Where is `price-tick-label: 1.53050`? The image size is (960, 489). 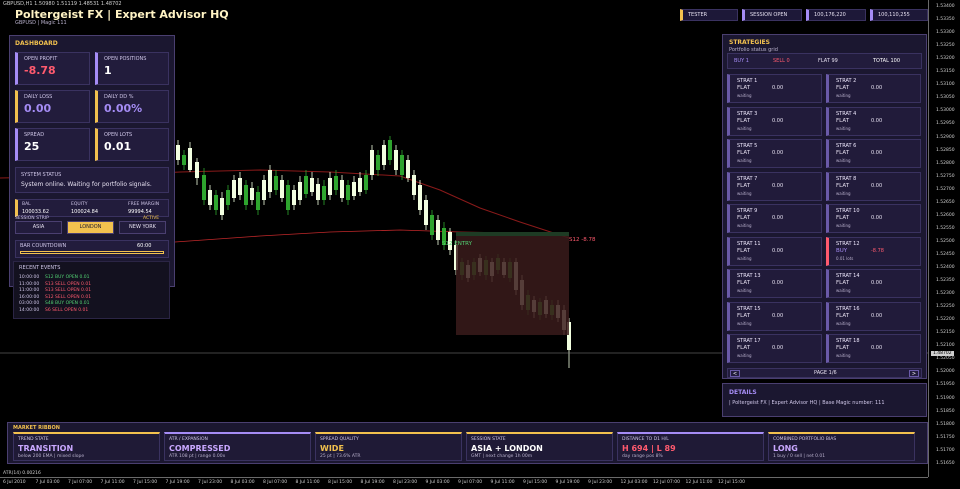 price-tick-label: 1.53050 is located at coordinates (945, 98).